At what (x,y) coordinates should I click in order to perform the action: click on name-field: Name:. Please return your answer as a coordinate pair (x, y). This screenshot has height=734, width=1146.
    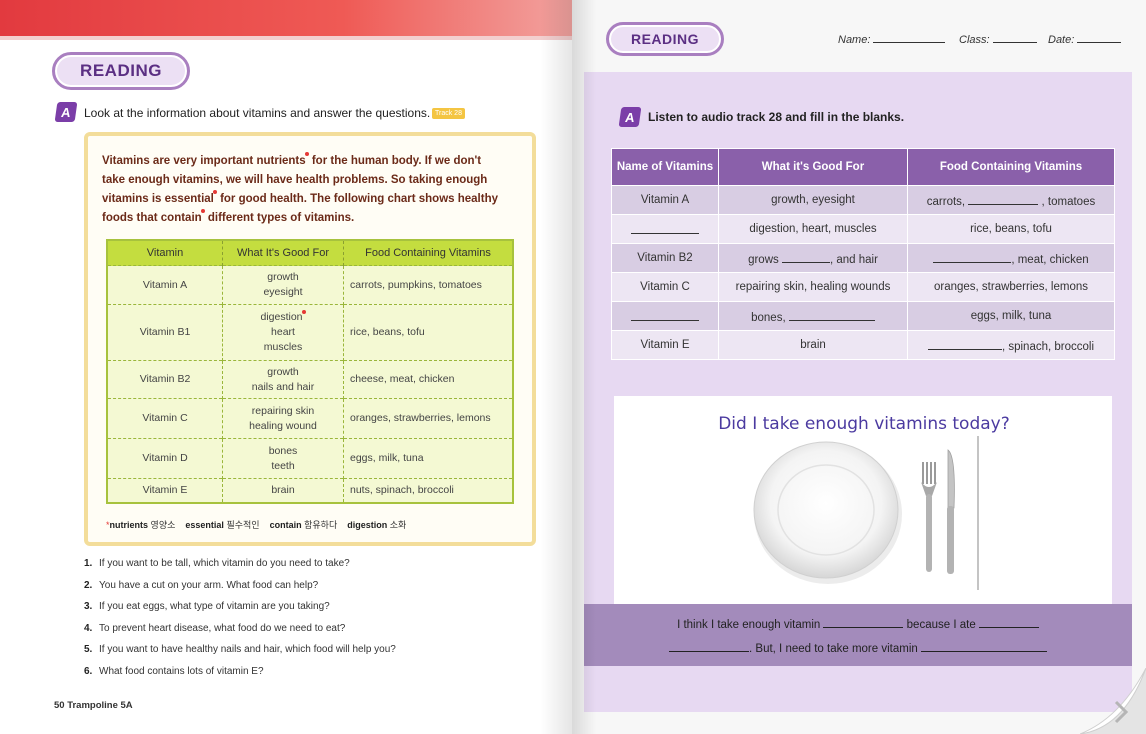
    Looking at the image, I should click on (892, 39).